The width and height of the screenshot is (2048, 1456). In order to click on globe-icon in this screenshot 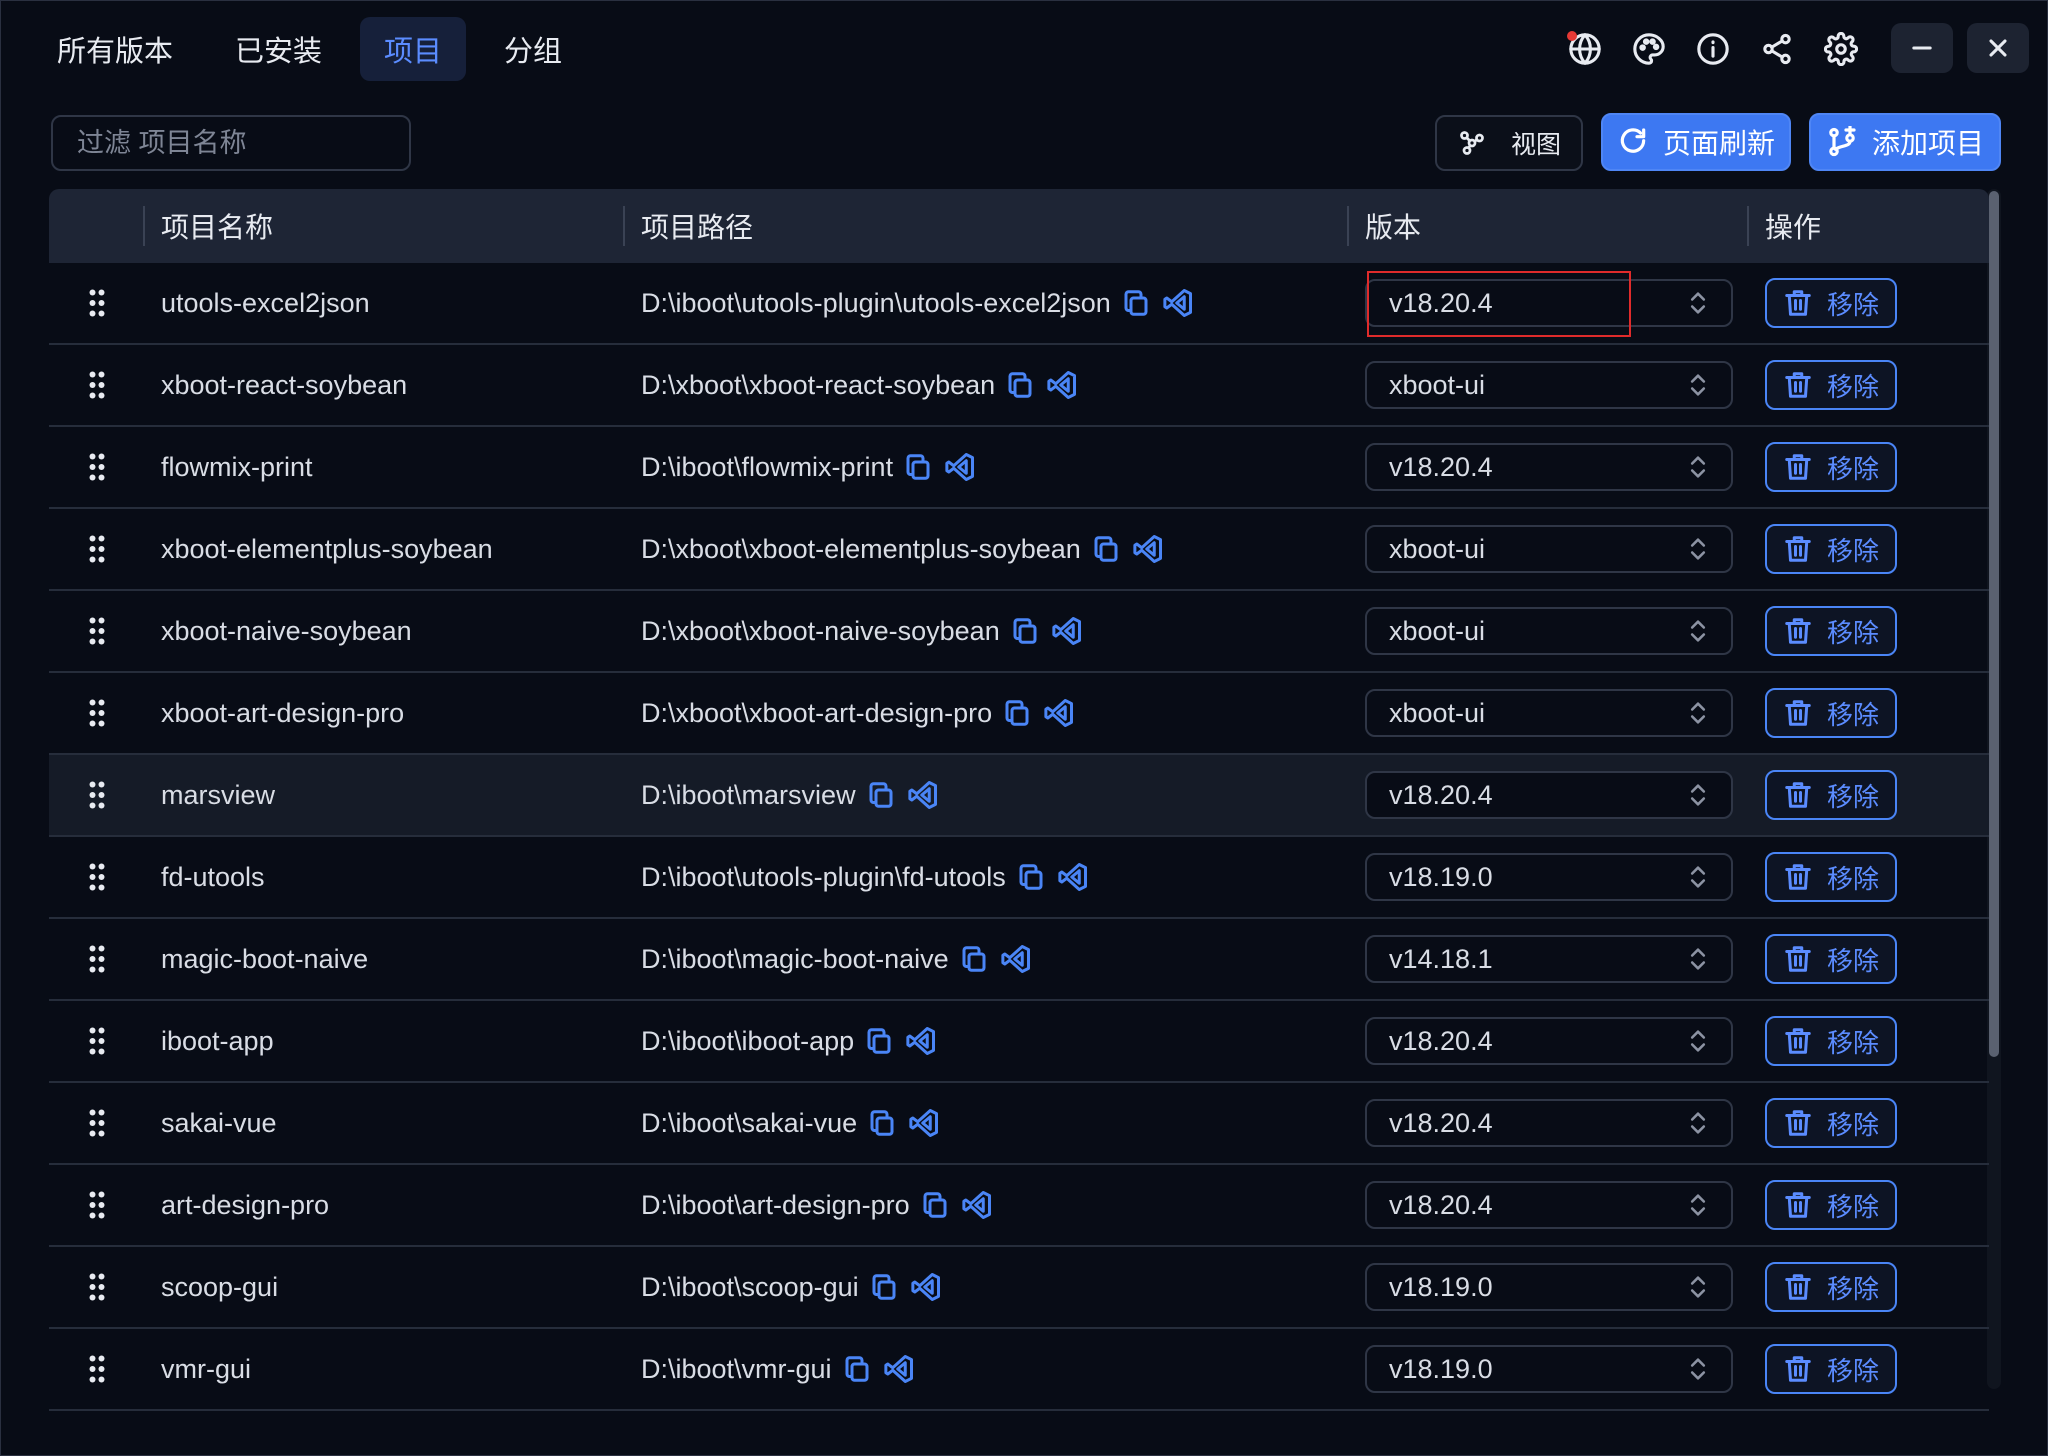, I will do `click(1585, 49)`.